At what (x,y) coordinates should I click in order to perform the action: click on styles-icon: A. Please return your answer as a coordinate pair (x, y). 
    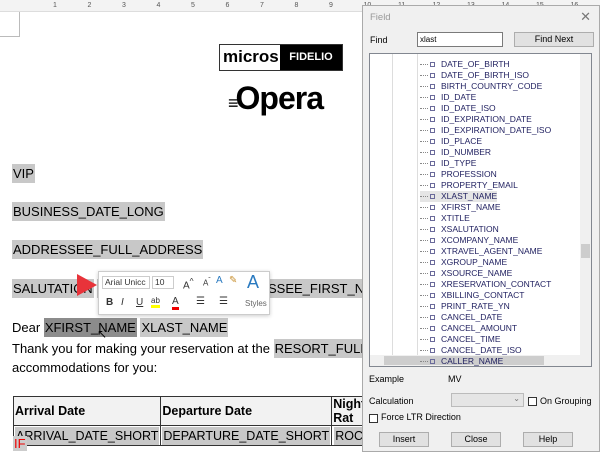
    Looking at the image, I should click on (253, 282).